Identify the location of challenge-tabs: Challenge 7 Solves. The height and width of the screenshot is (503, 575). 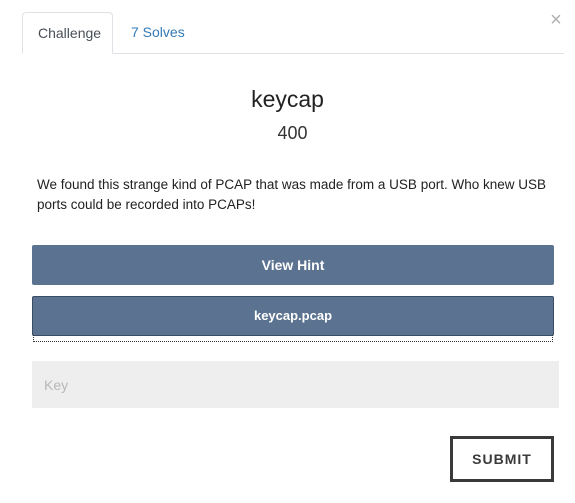
(293, 33).